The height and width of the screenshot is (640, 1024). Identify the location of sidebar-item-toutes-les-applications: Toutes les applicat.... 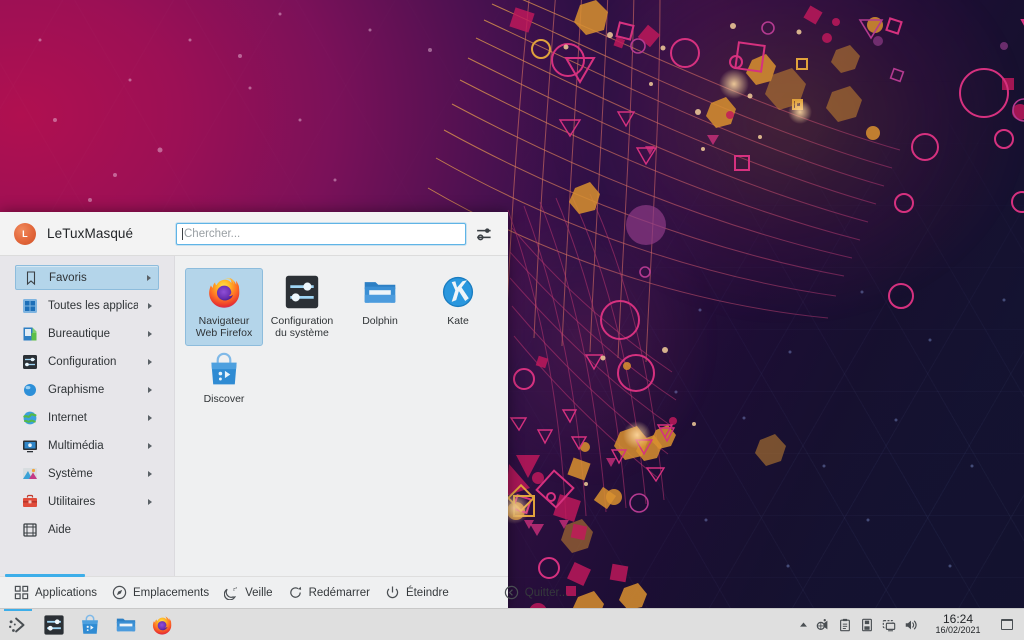
(87, 305).